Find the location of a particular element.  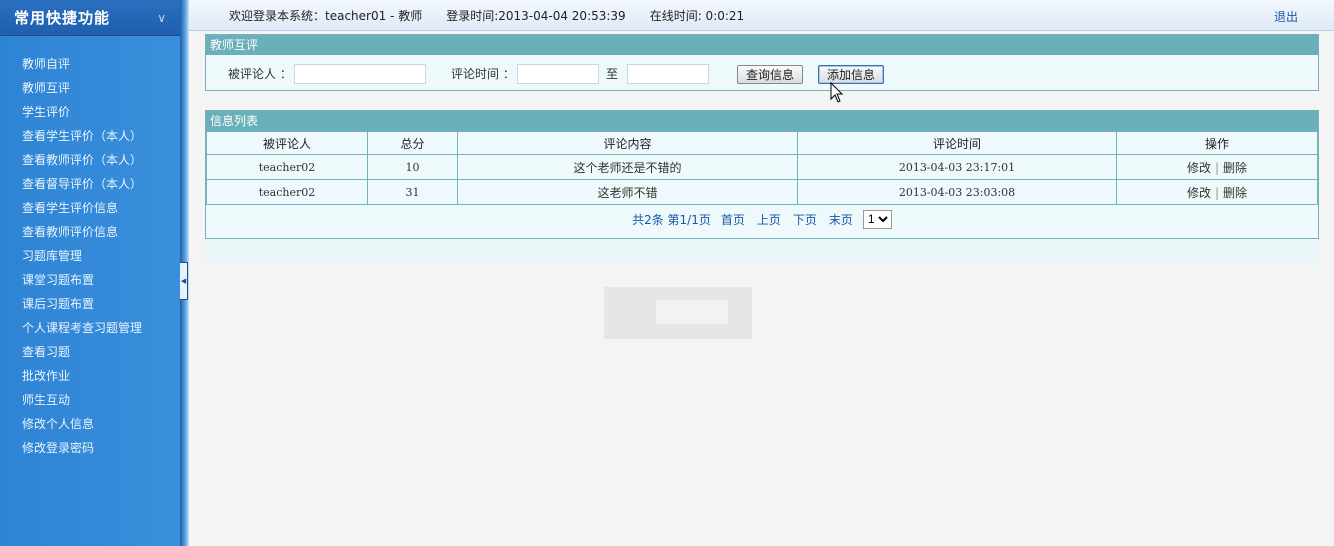

next-page-link: 下页 is located at coordinates (805, 219).